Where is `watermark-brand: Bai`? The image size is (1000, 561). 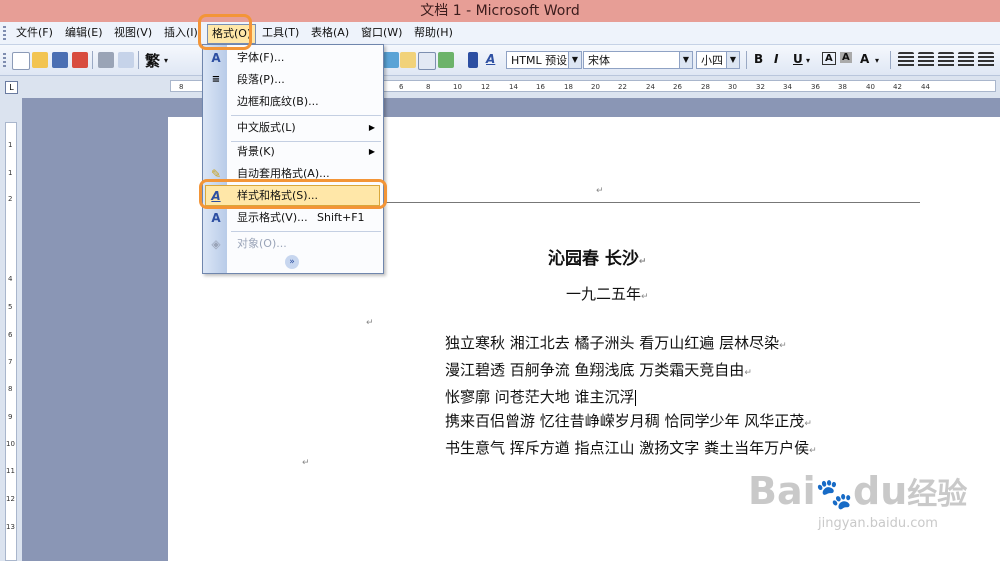 watermark-brand: Bai is located at coordinates (782, 491).